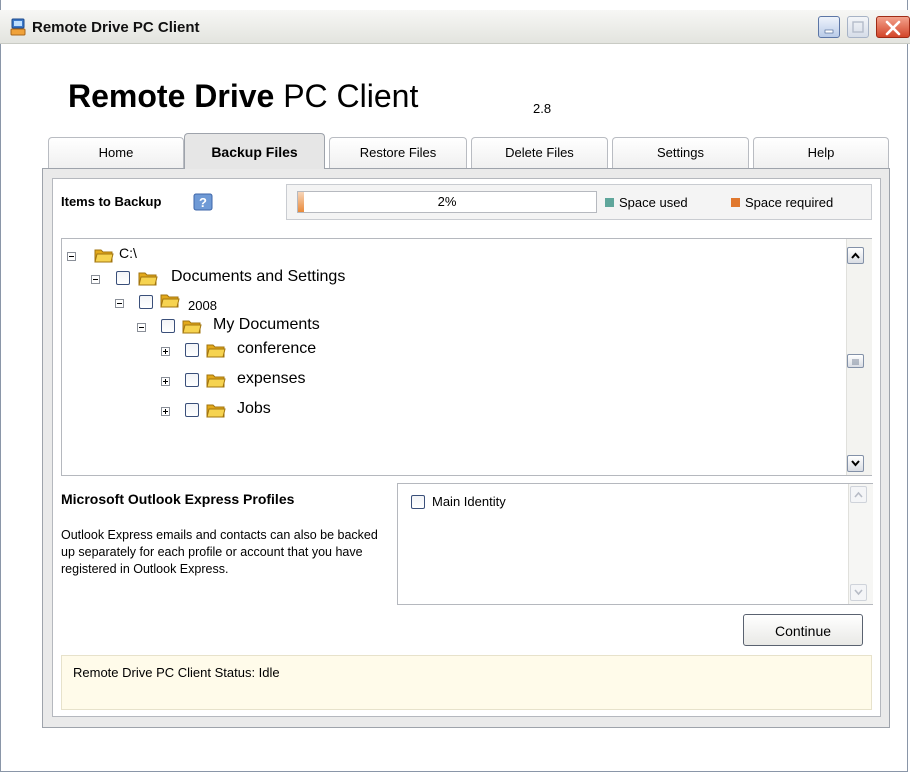 Image resolution: width=910 pixels, height=774 pixels. I want to click on tree-node-label: Documents and Settings, so click(258, 276).